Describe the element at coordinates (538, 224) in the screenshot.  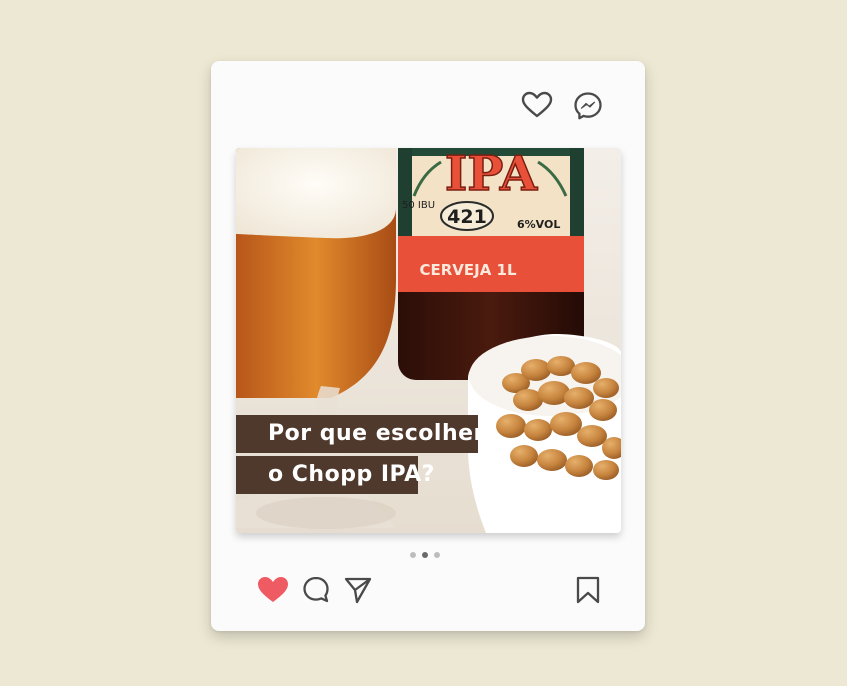
I see `label-abv: 6%VOL` at that location.